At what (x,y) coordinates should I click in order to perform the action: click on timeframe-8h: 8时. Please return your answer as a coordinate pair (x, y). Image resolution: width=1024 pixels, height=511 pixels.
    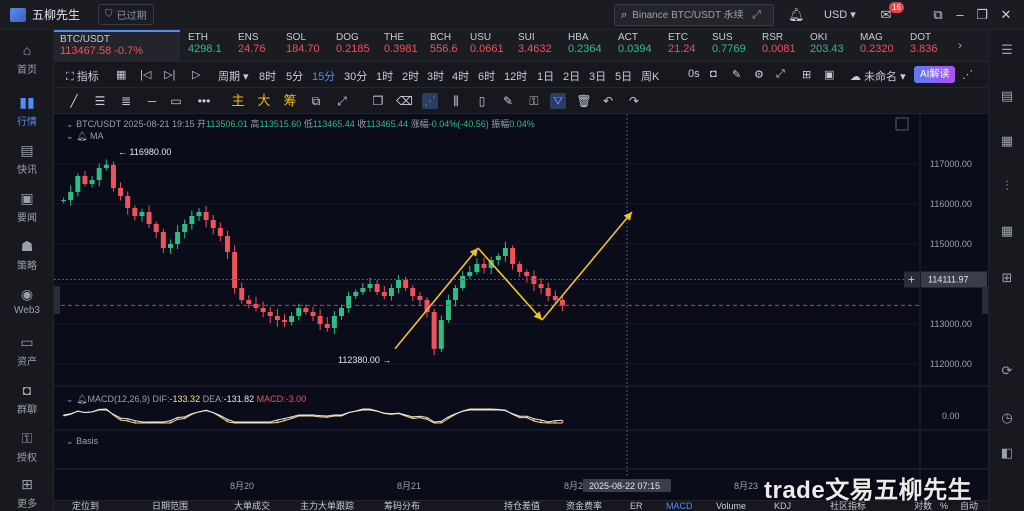
    Looking at the image, I should click on (267, 76).